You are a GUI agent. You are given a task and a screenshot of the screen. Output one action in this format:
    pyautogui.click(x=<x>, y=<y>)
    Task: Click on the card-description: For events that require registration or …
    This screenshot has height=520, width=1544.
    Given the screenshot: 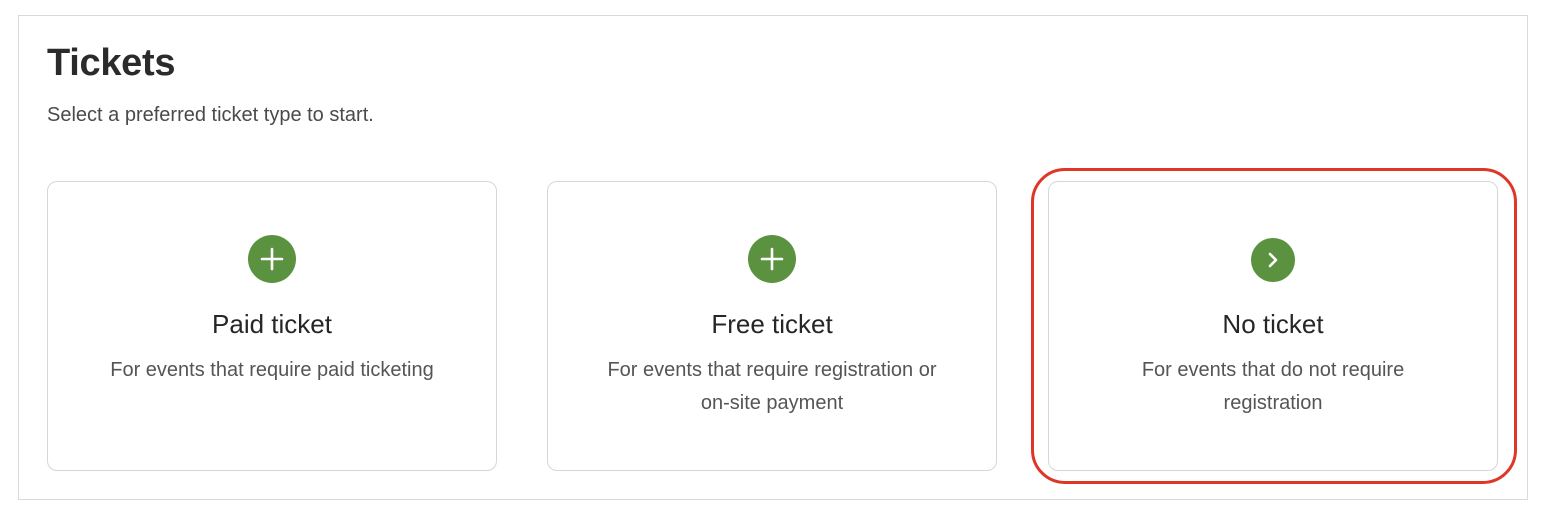 What is the action you would take?
    pyautogui.click(x=772, y=386)
    